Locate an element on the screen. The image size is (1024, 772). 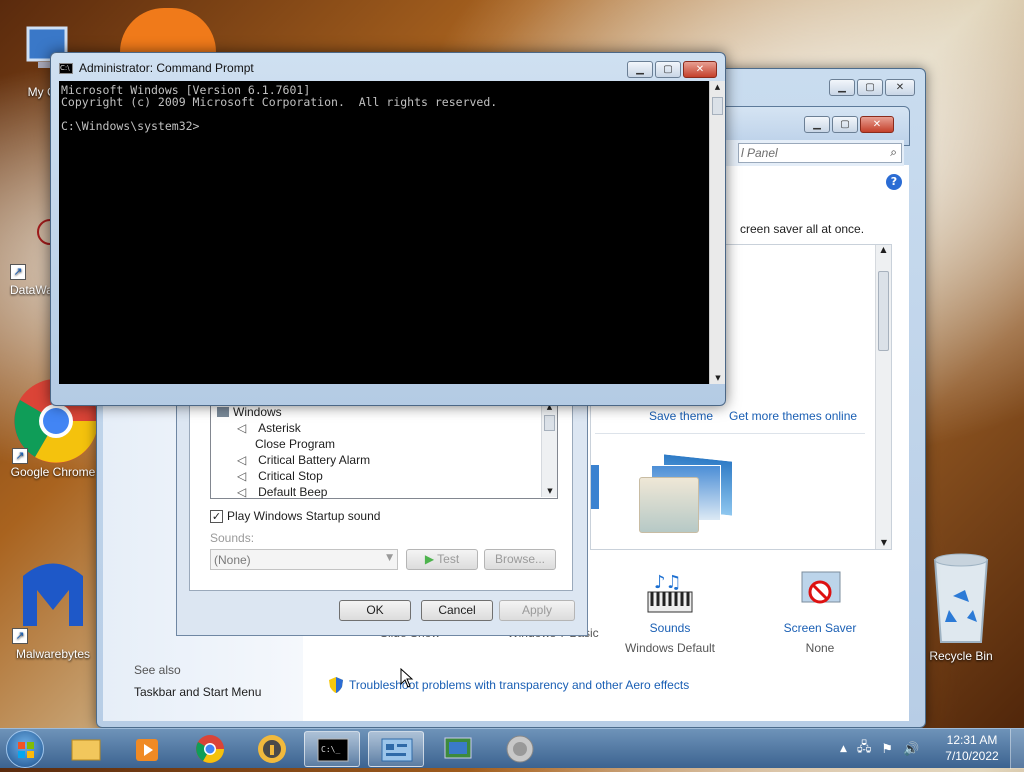
svg-text: C:\_ is located at coordinates (330, 749).